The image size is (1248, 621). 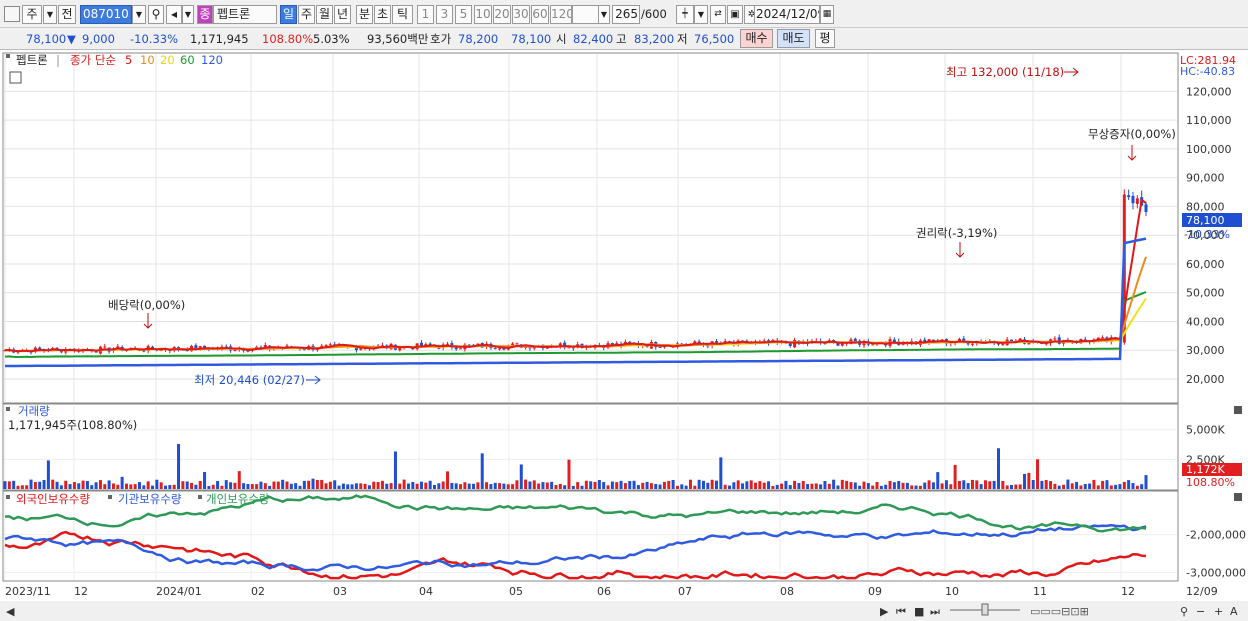 What do you see at coordinates (139, 14) in the screenshot?
I see `code-dropdown-icon: ▼` at bounding box center [139, 14].